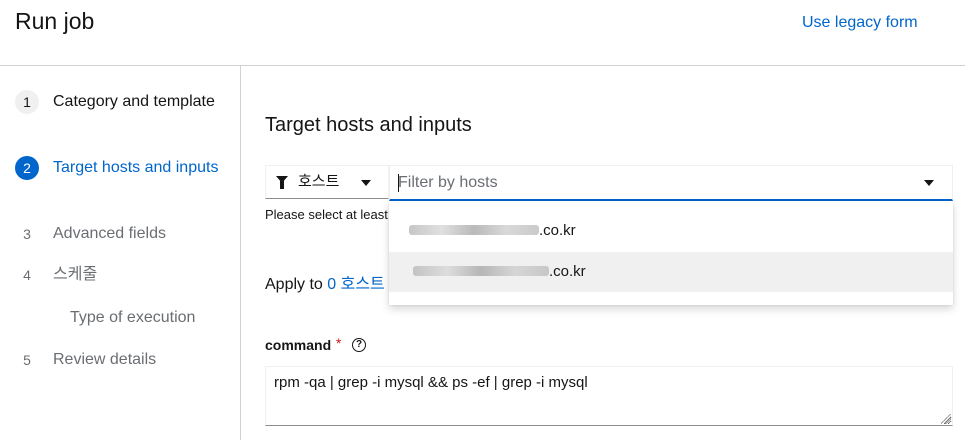 The width and height of the screenshot is (965, 440). What do you see at coordinates (356, 284) in the screenshot?
I see `host-count-link: 0 호스트` at bounding box center [356, 284].